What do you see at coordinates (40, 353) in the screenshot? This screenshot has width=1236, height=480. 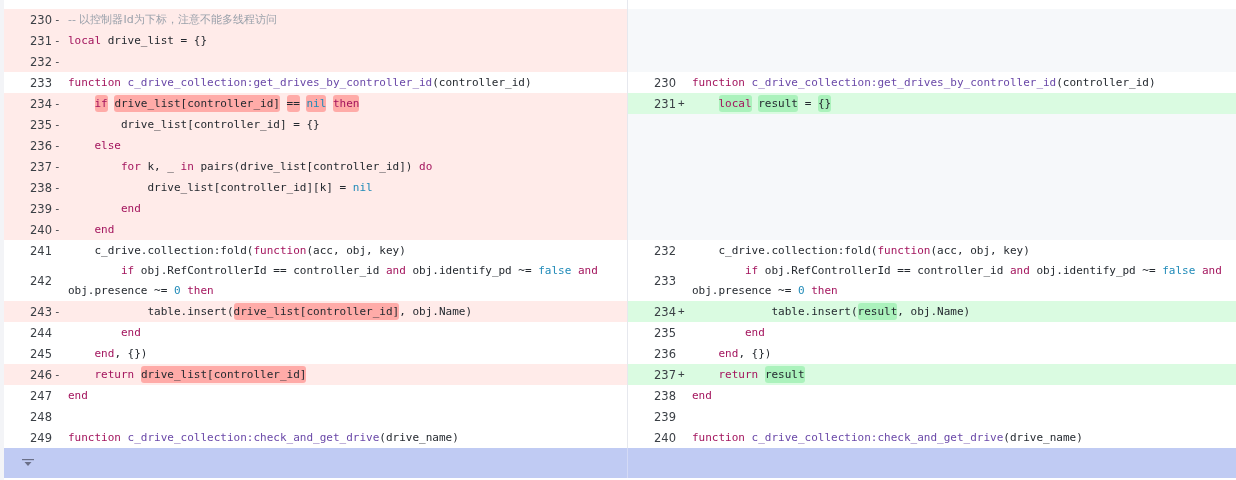 I see `line-number: 245` at bounding box center [40, 353].